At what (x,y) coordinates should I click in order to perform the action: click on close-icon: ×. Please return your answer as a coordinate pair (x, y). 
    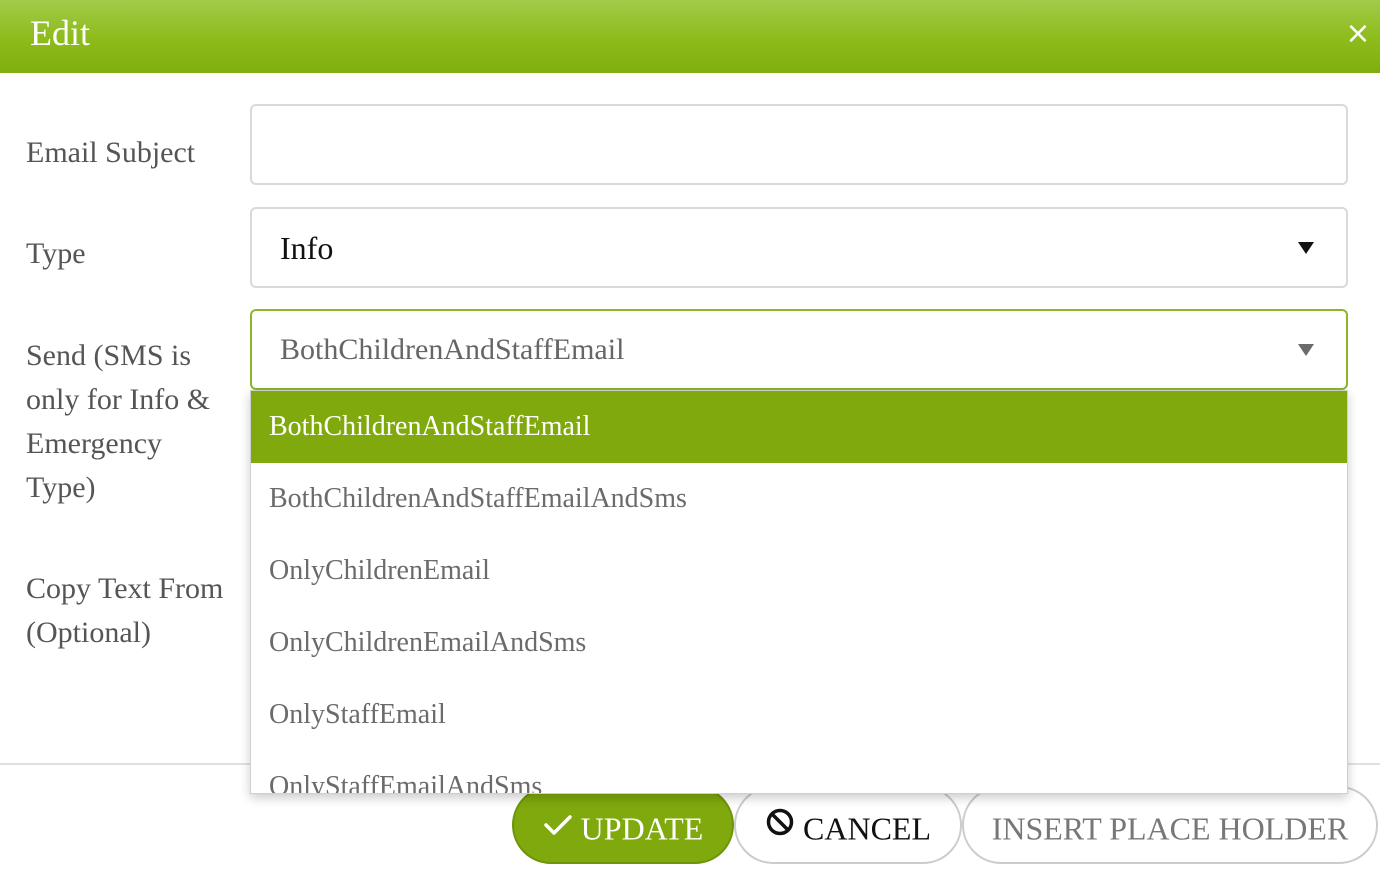
    Looking at the image, I should click on (1358, 34).